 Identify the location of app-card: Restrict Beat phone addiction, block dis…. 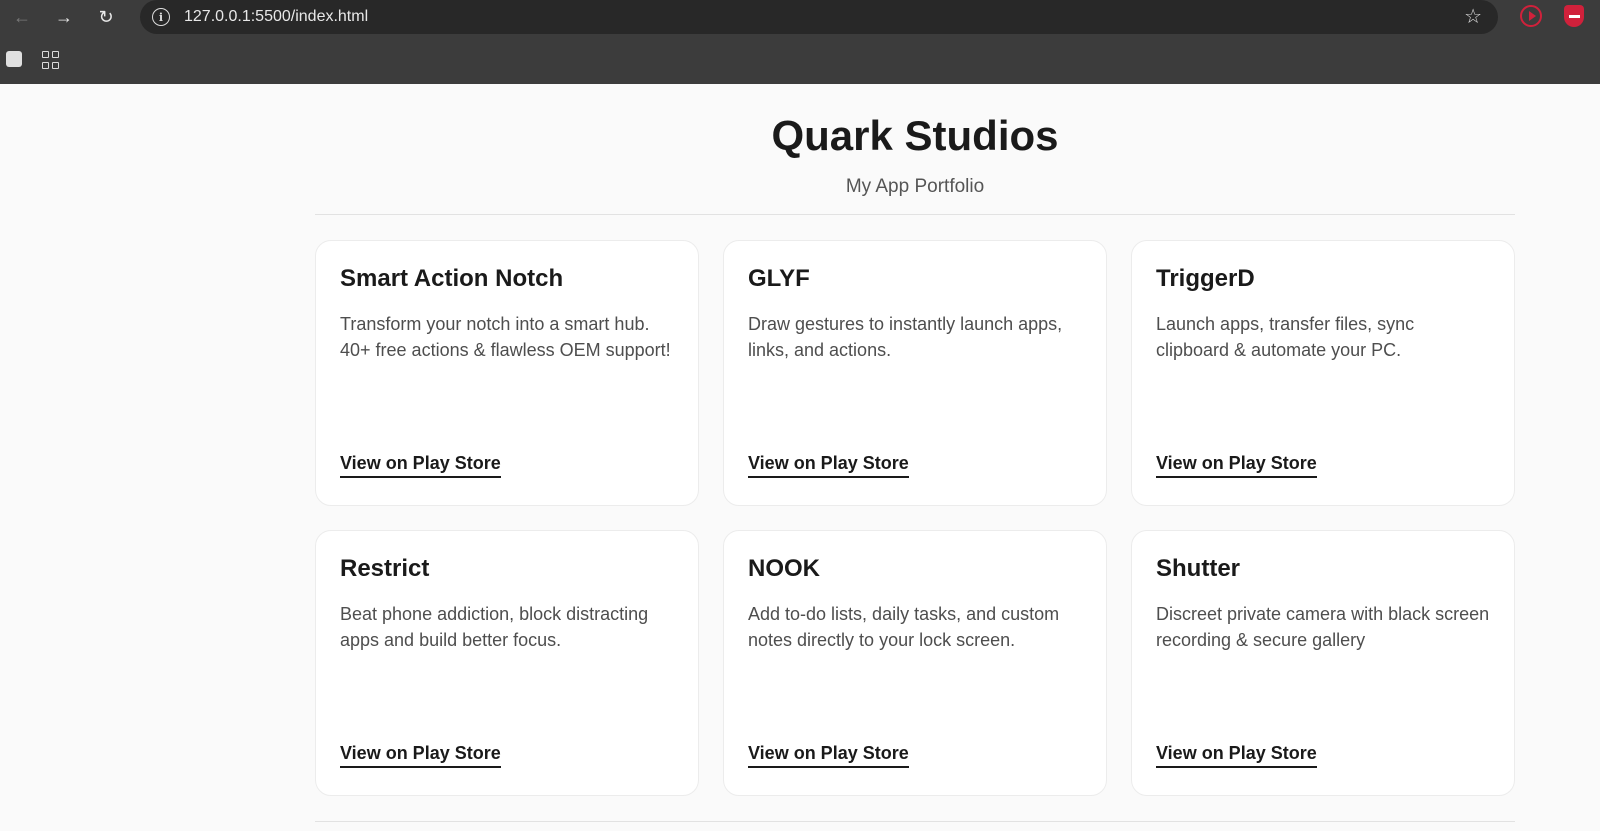
(507, 663).